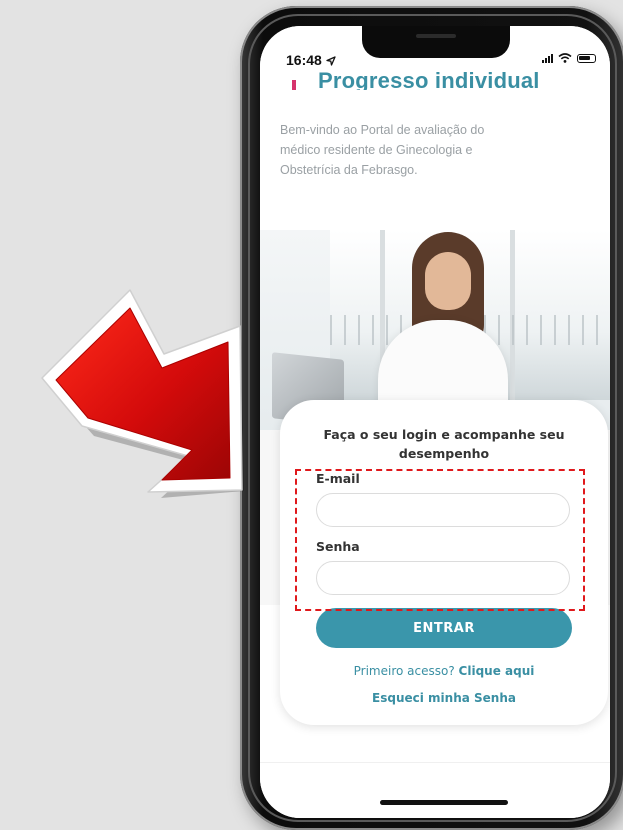 Image resolution: width=623 pixels, height=830 pixels. Describe the element at coordinates (142, 393) in the screenshot. I see `pointer-arrow-icon` at that location.